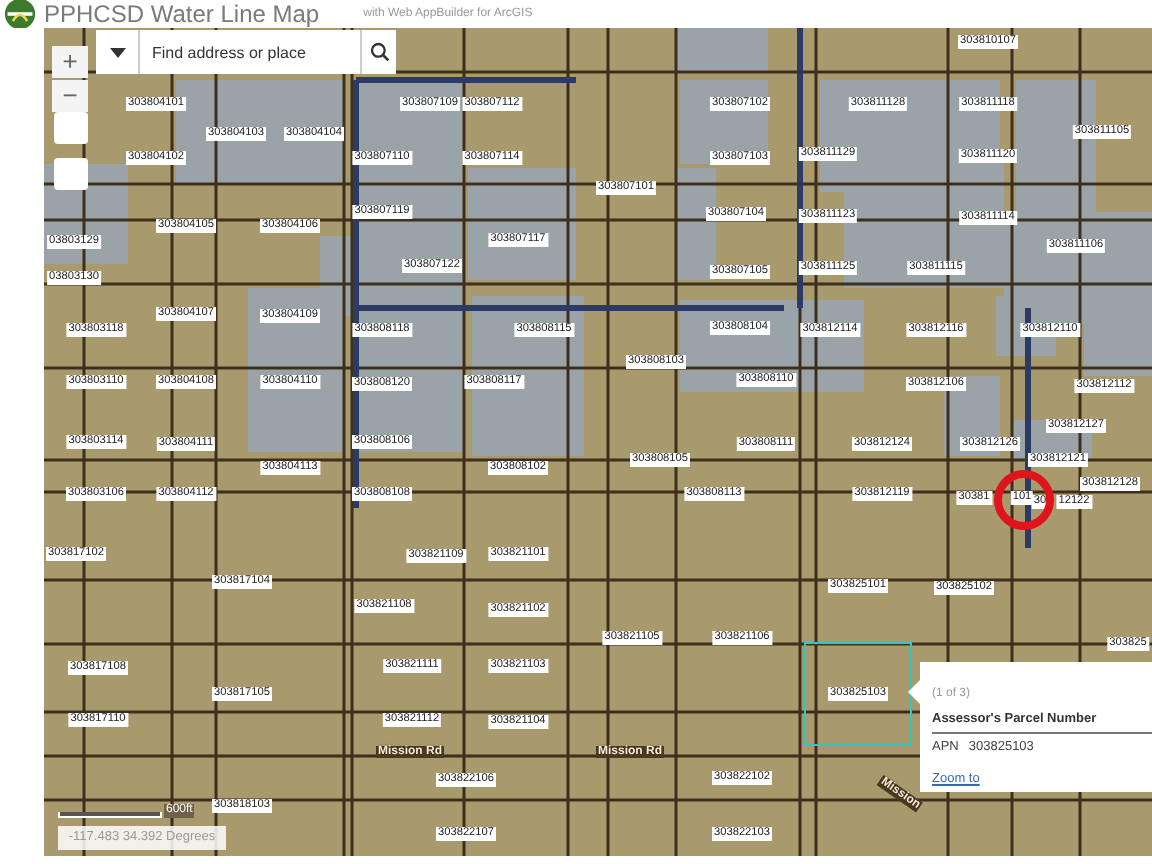  What do you see at coordinates (70, 96) in the screenshot?
I see `zoom-out-button: −` at bounding box center [70, 96].